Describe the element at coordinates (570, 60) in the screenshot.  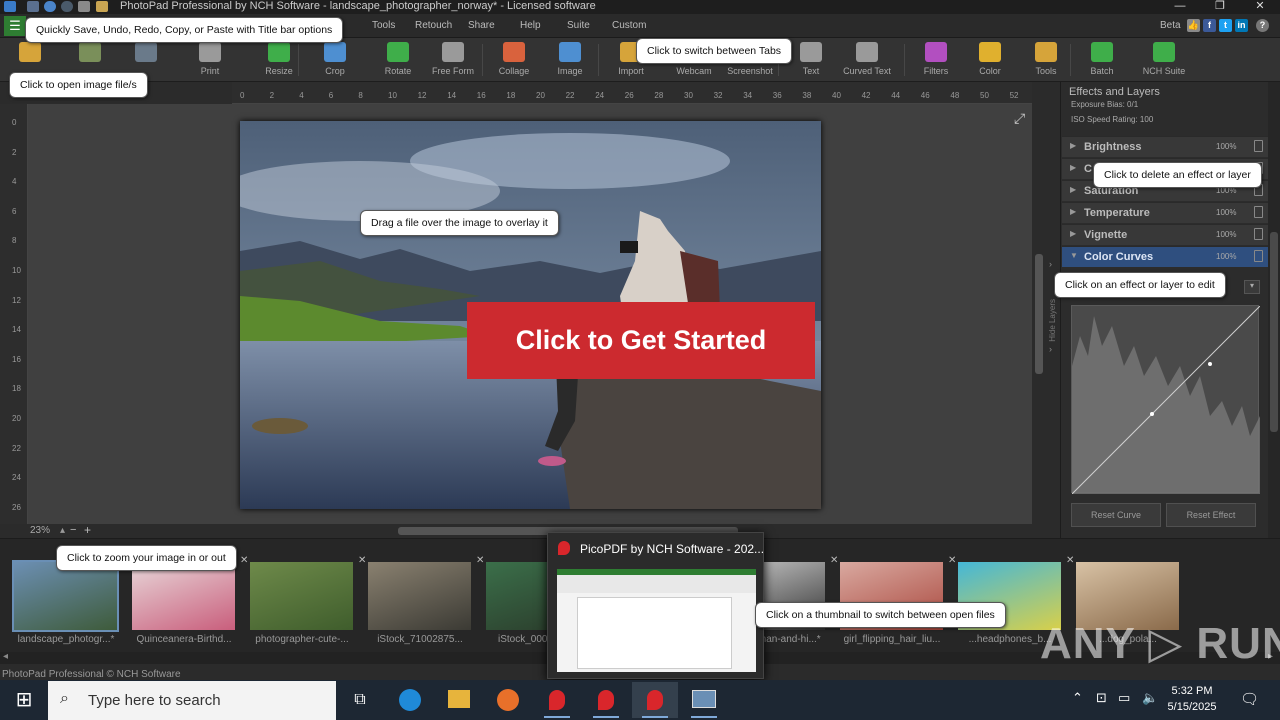
I see `tool-image-button: Image` at that location.